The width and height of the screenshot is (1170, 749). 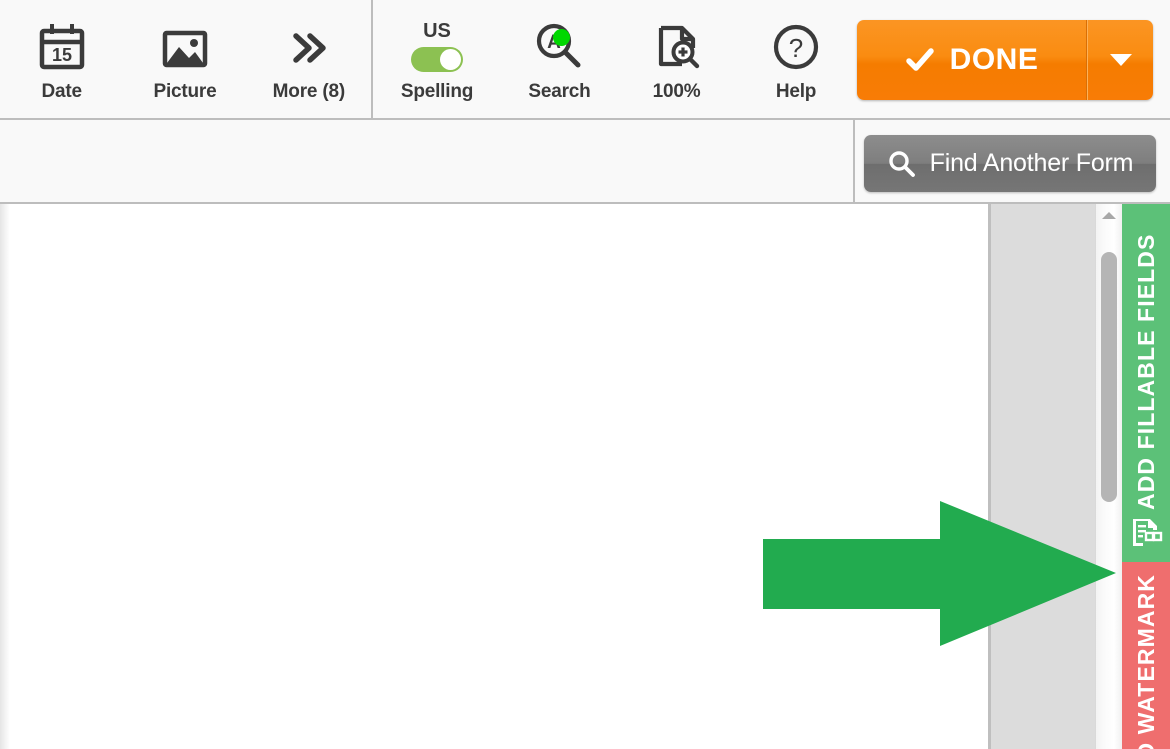 I want to click on toolbar-button-picture-label: Picture, so click(x=185, y=91).